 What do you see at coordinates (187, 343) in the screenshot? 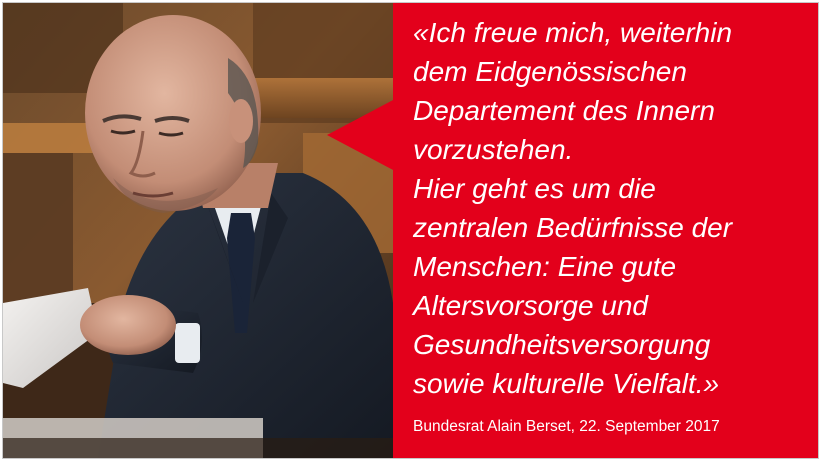
I see `shirt-cuff` at bounding box center [187, 343].